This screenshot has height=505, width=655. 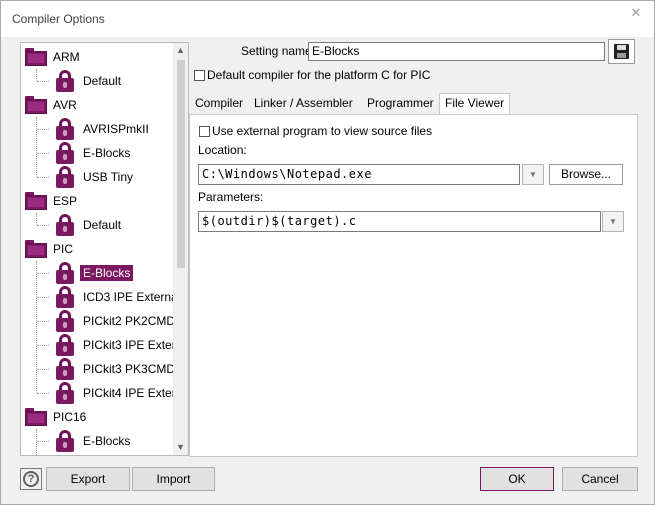 I want to click on tree-scrollbar: ▲ ▼, so click(x=180, y=249).